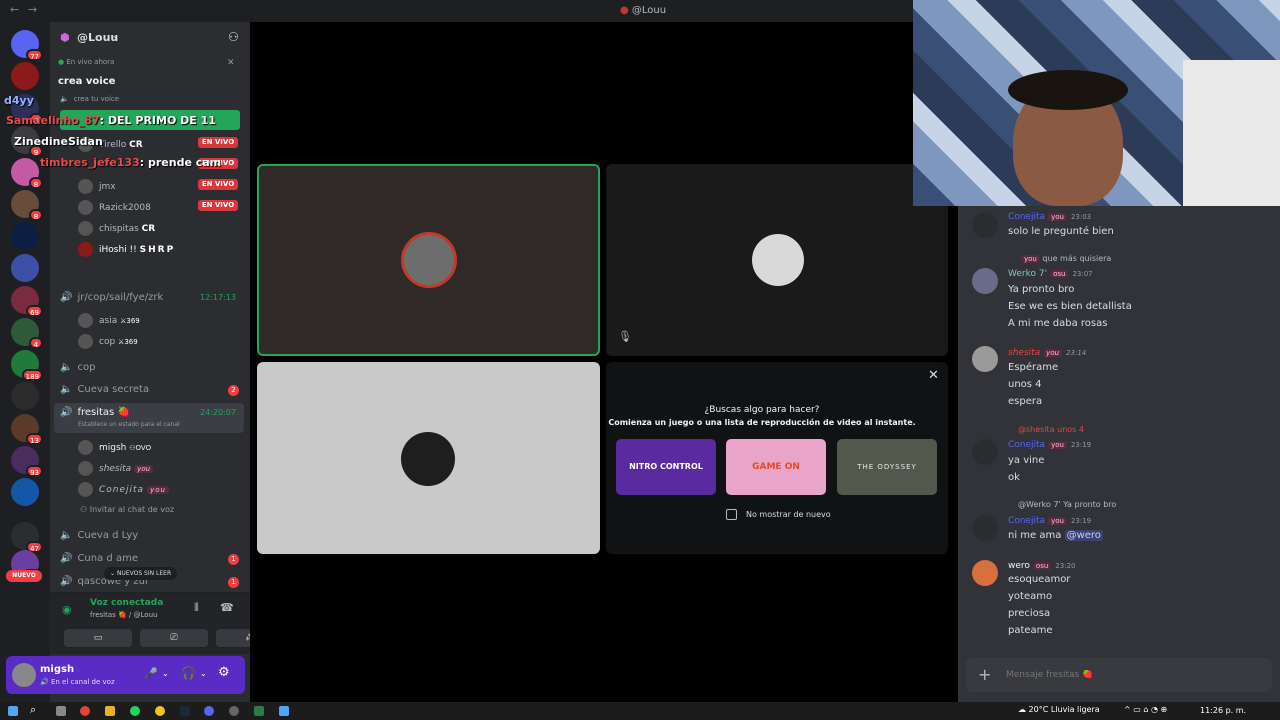 The image size is (1280, 720). What do you see at coordinates (77, 367) in the screenshot?
I see `voice-channel: 🔈 cop` at bounding box center [77, 367].